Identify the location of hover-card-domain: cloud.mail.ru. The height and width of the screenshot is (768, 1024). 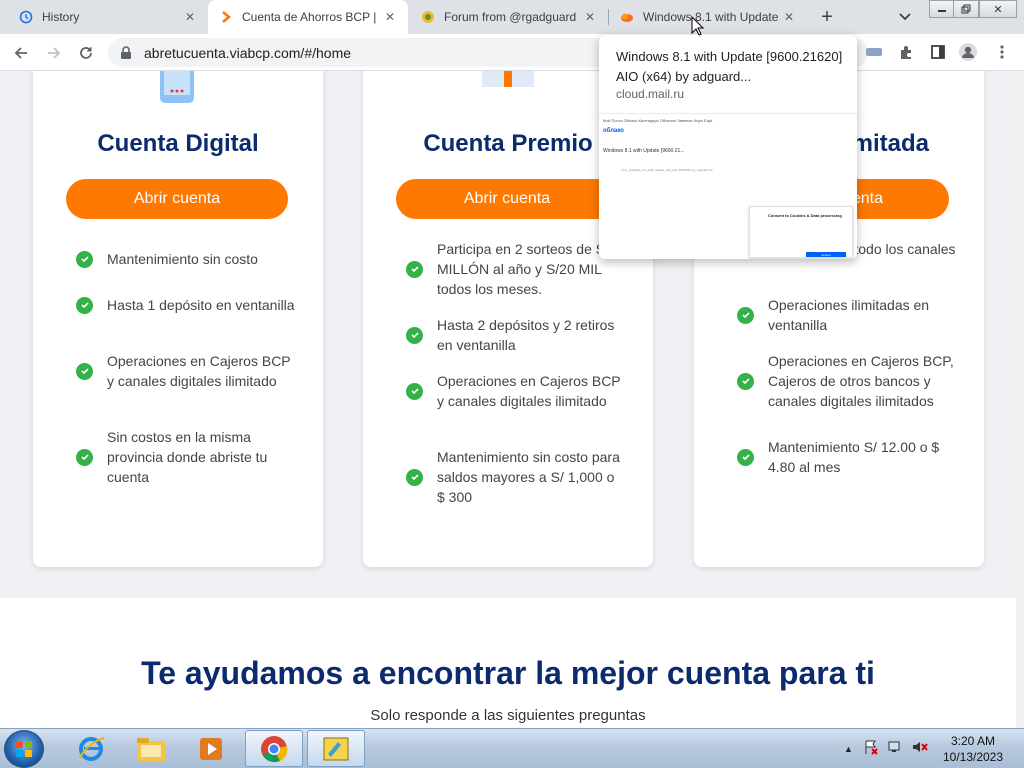
(650, 94).